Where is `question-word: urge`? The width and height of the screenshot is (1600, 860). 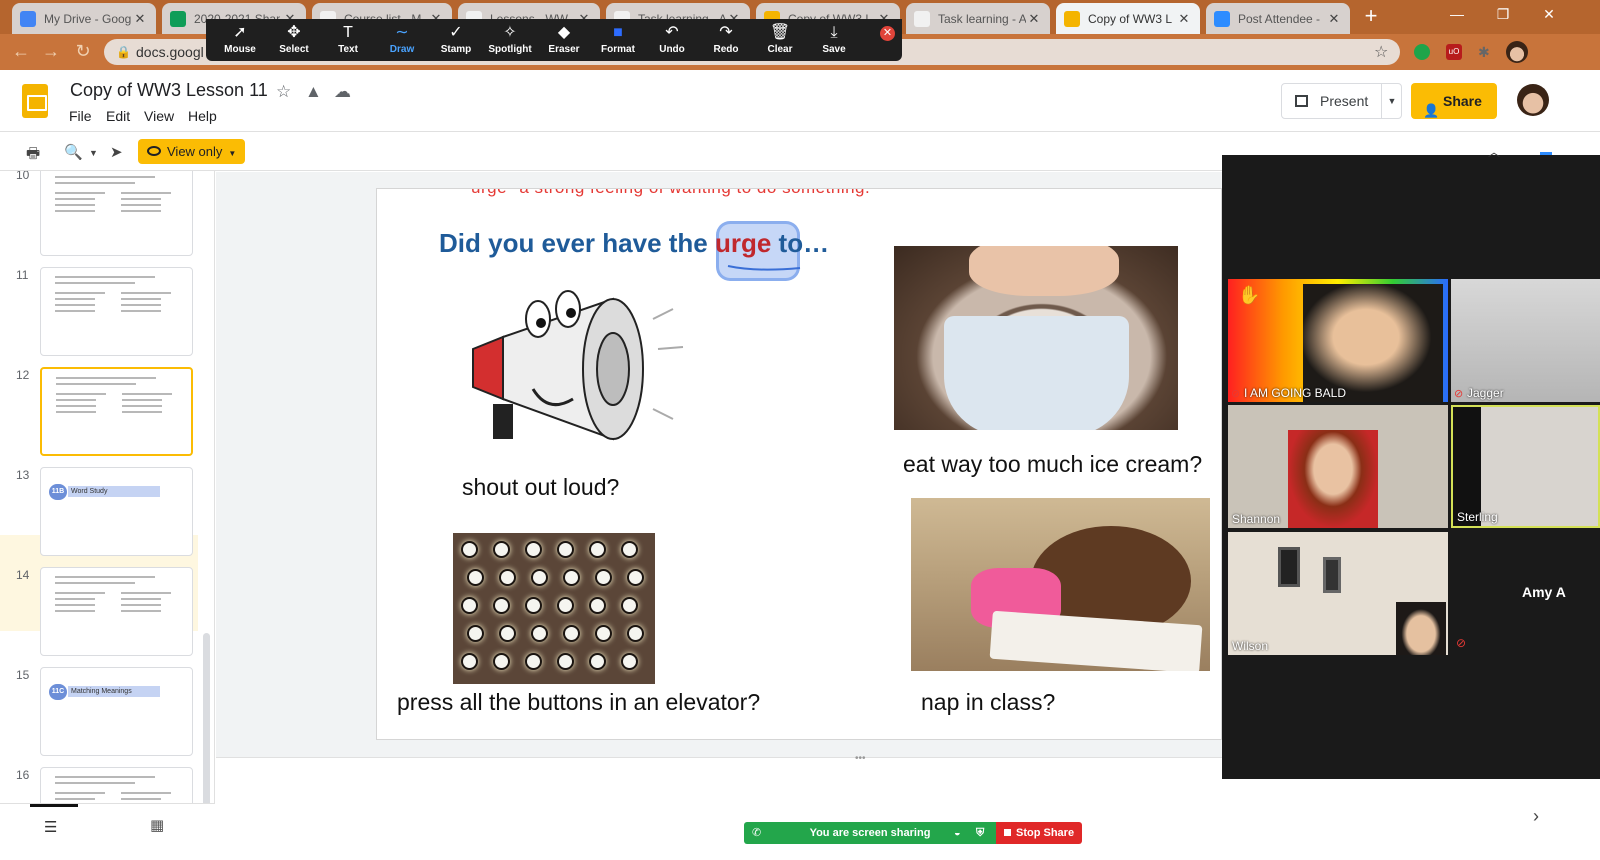
question-word: urge is located at coordinates (743, 243).